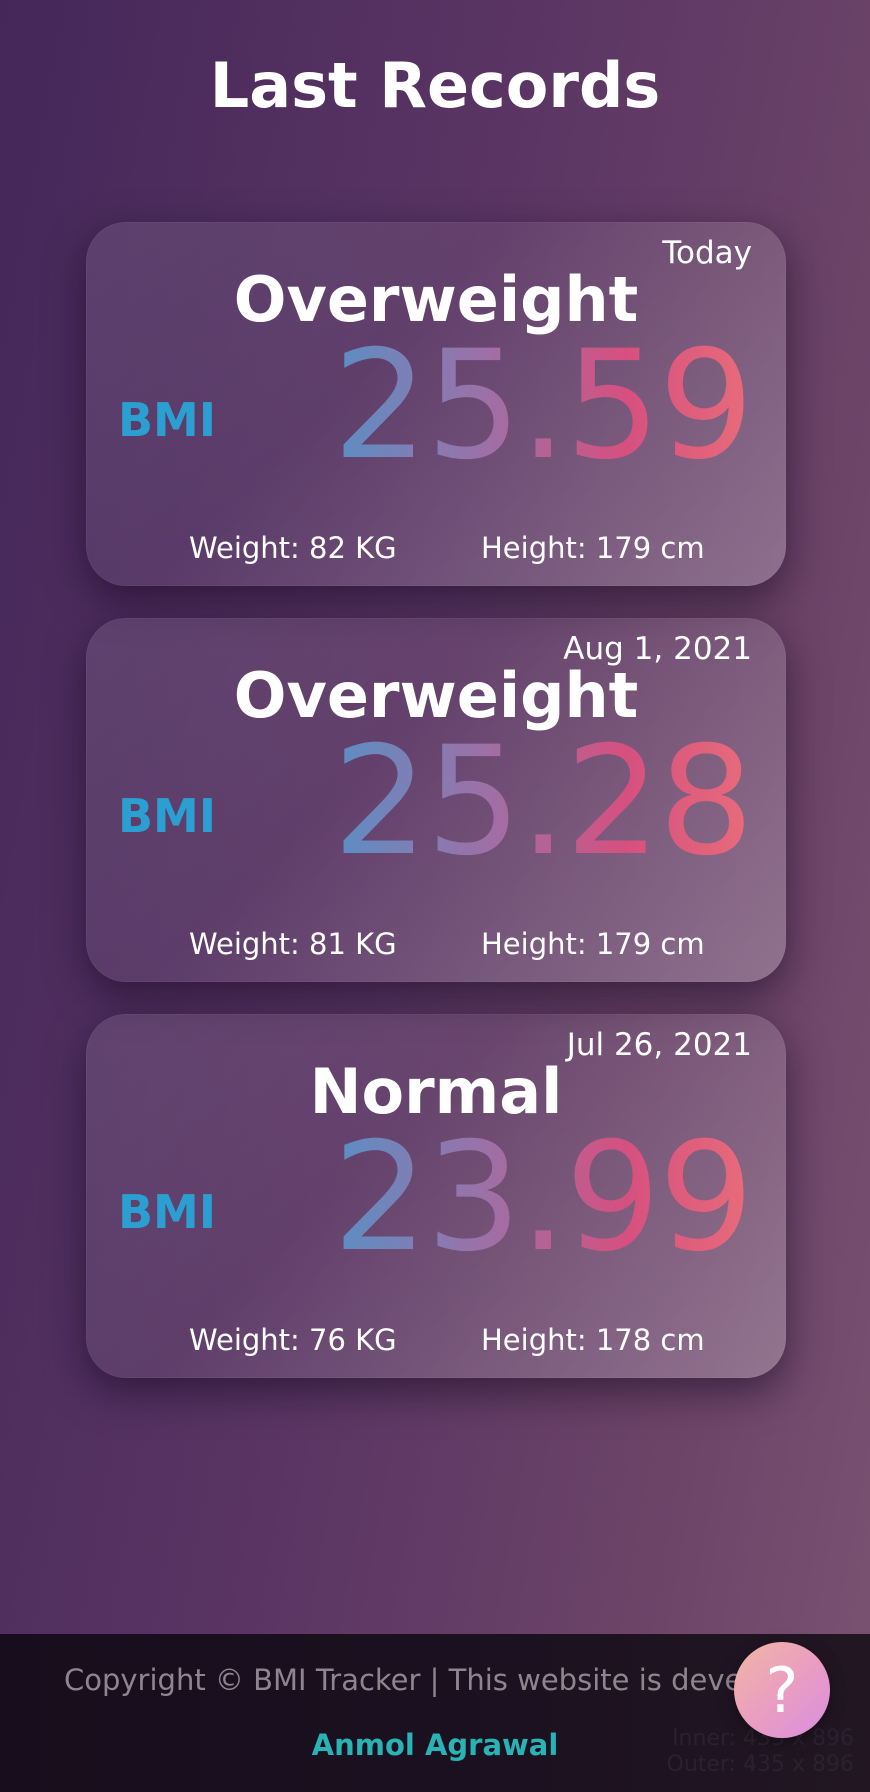  Describe the element at coordinates (593, 1340) in the screenshot. I see `record-height: Height: 178 cm` at that location.